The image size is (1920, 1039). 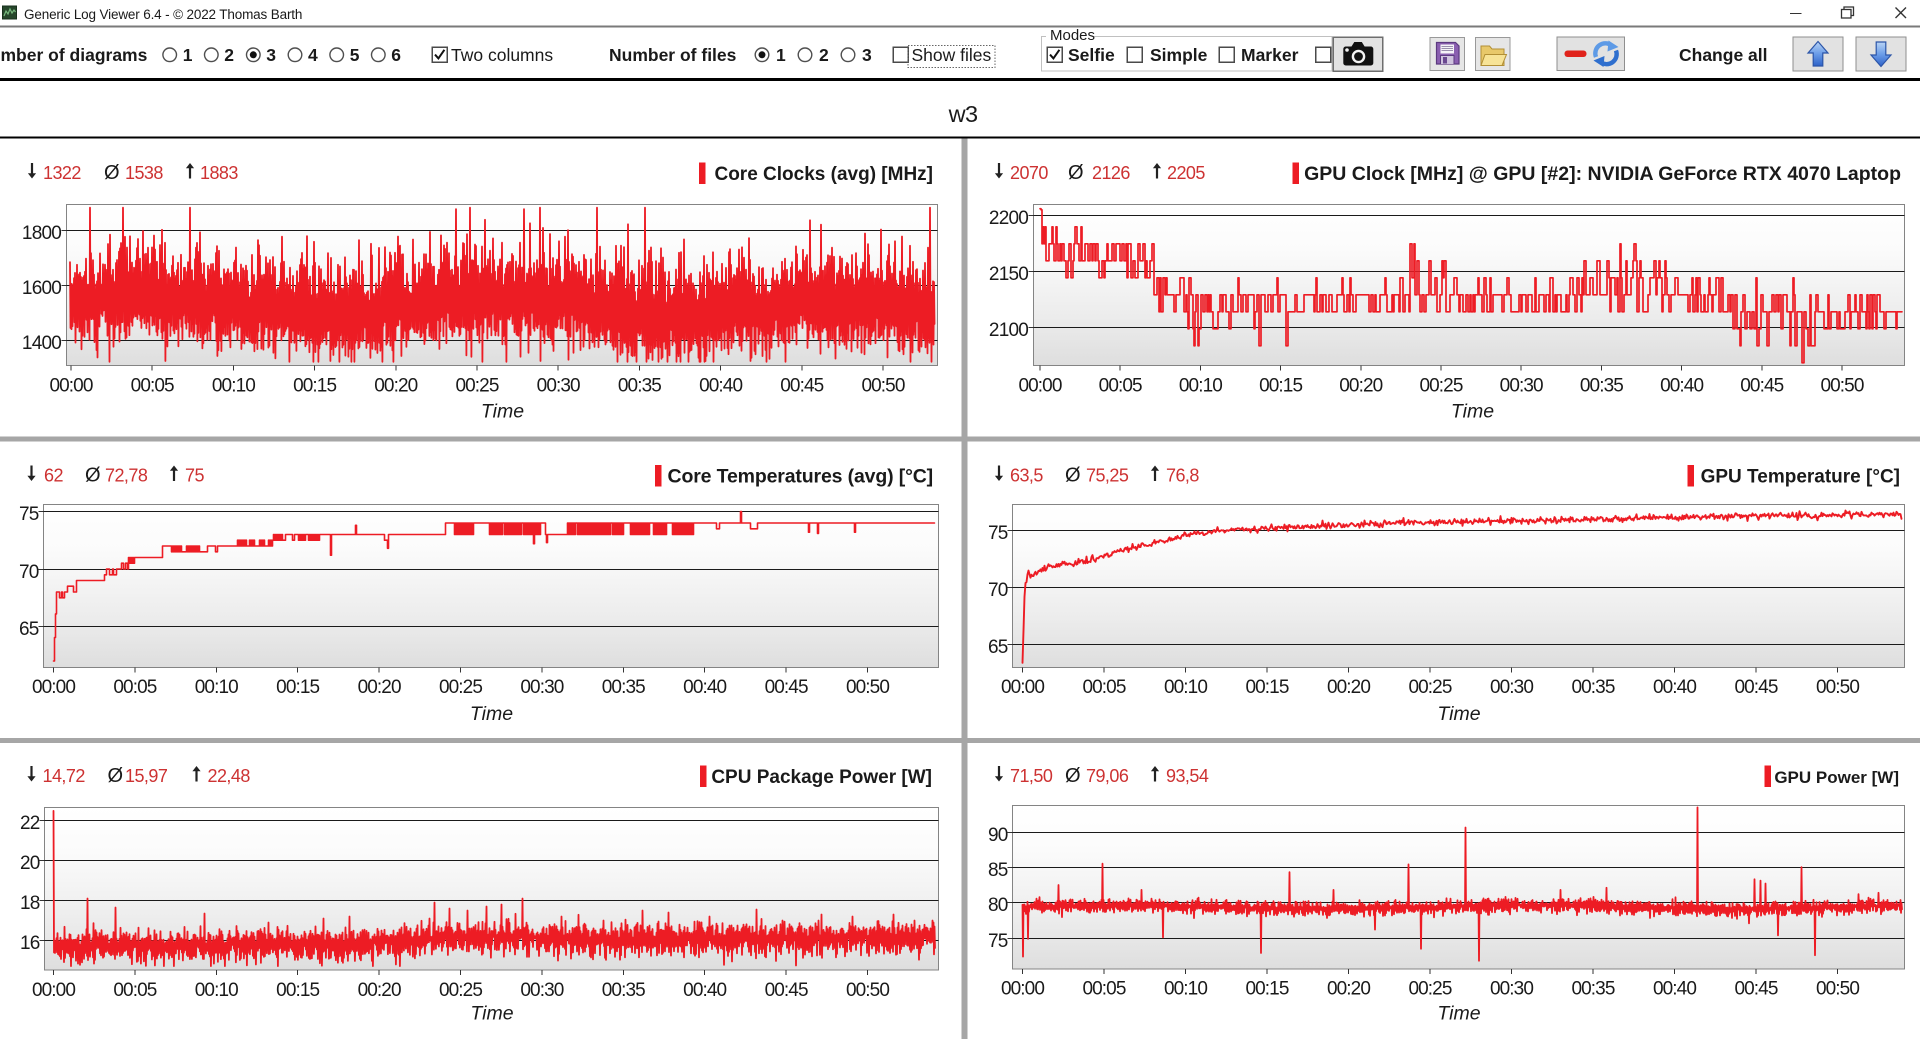 I want to click on svg-text: 20, so click(x=30, y=863).